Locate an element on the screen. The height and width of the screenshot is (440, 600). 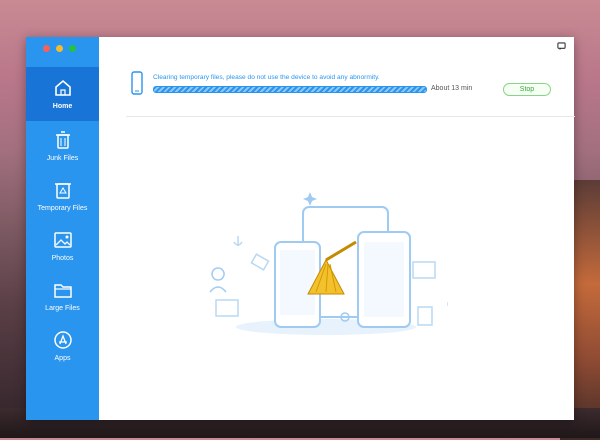
folder-icon is located at coordinates (62, 291).